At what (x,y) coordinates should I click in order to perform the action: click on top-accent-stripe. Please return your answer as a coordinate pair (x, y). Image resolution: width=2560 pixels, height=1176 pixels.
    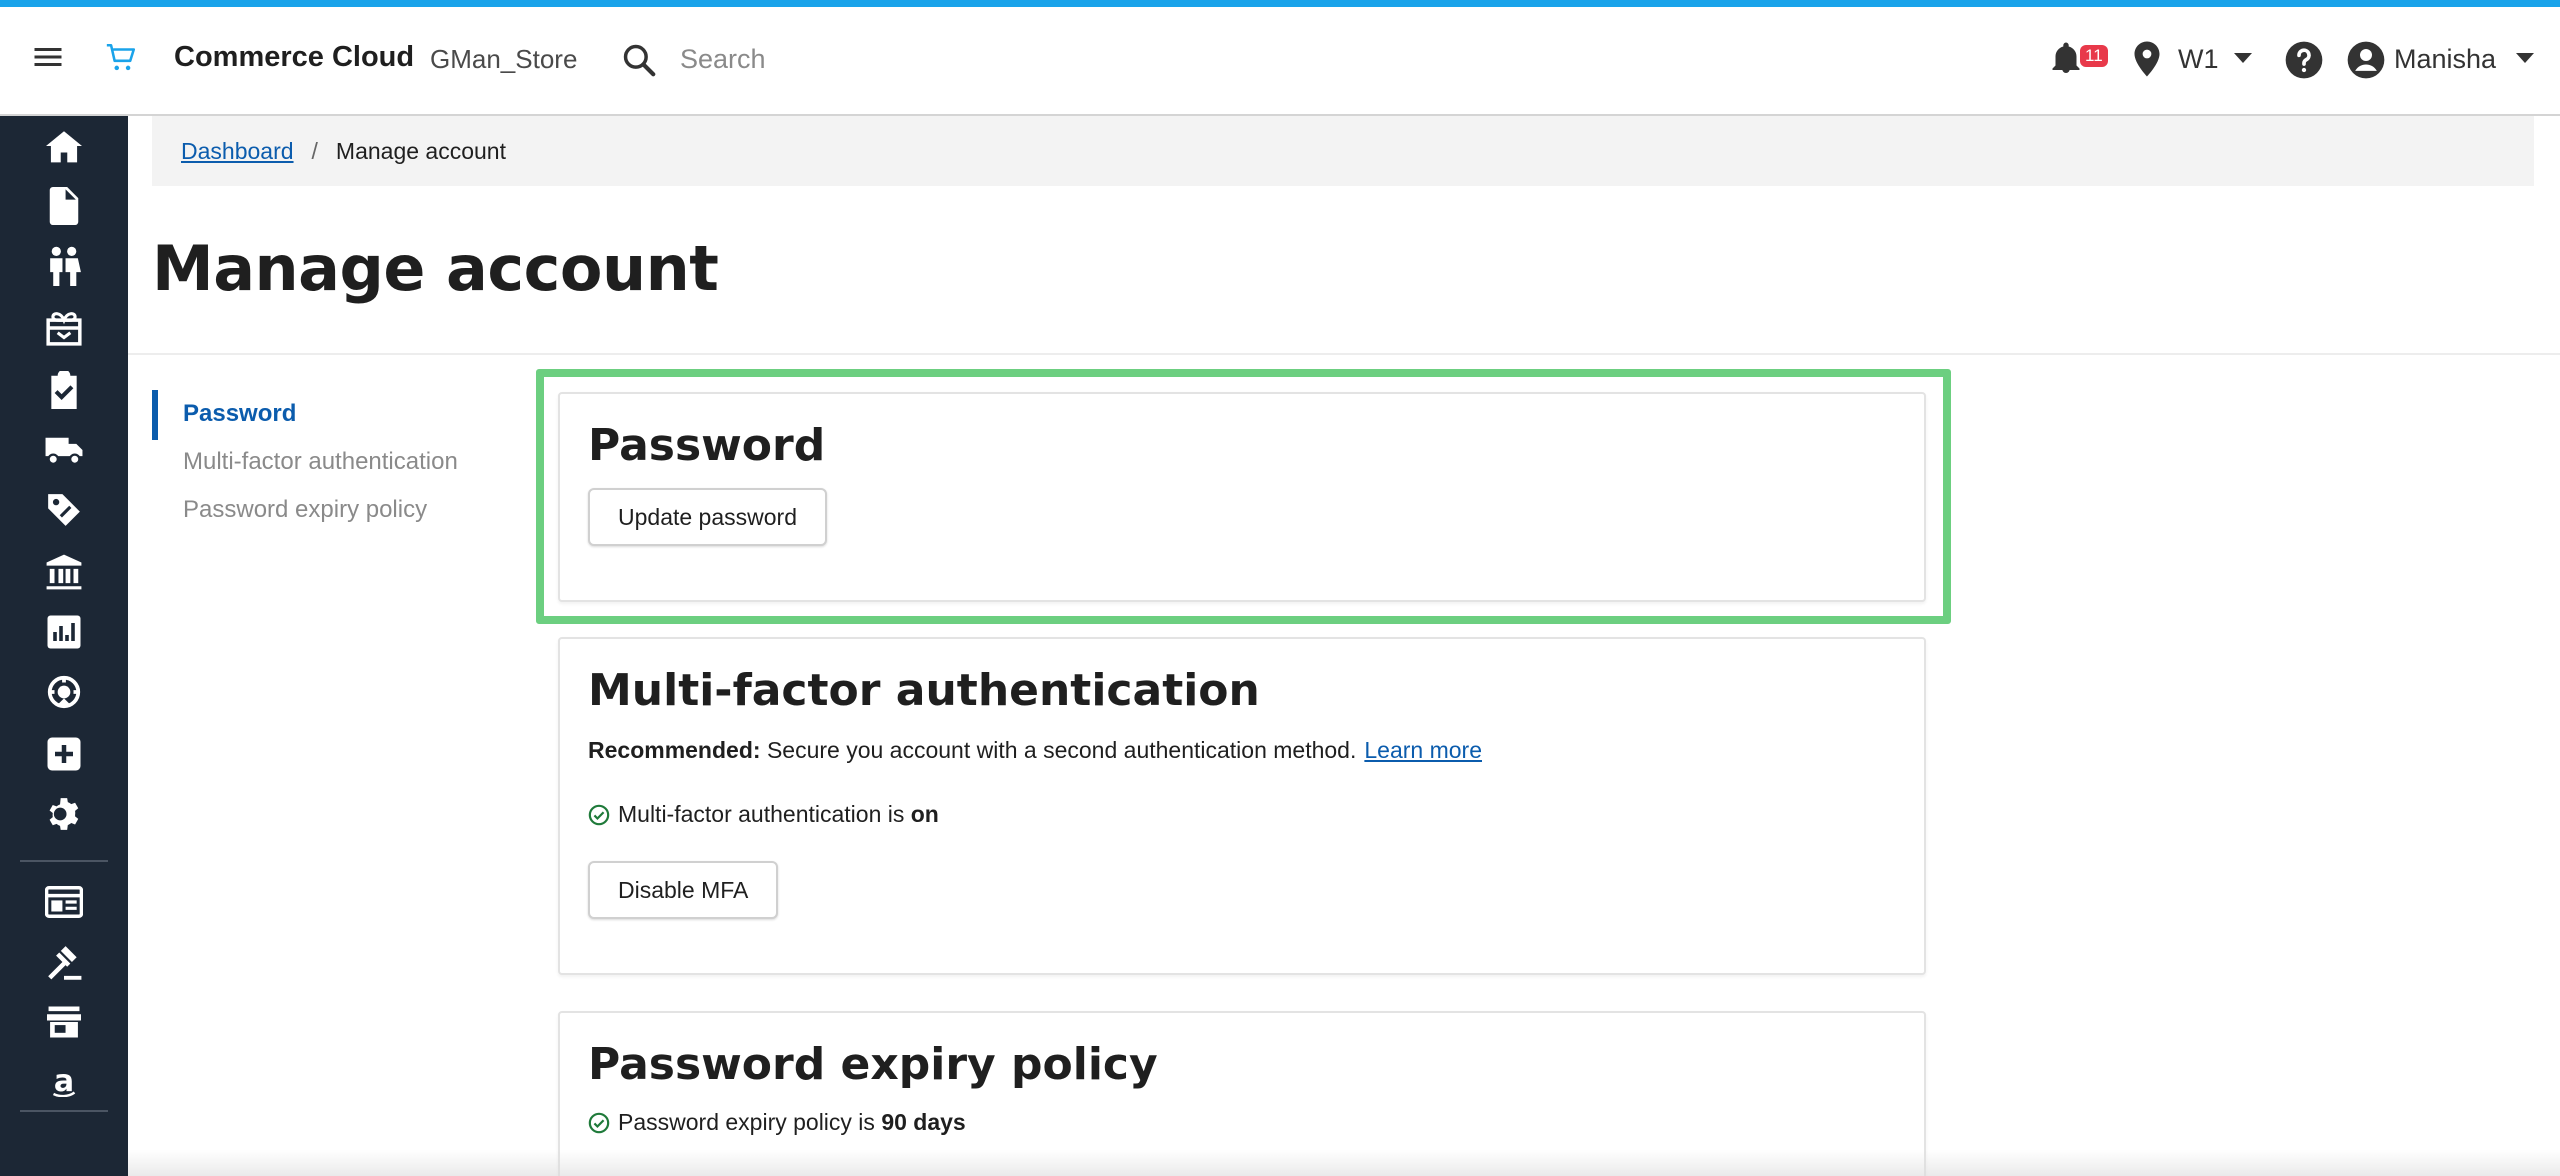
    Looking at the image, I should click on (1280, 3).